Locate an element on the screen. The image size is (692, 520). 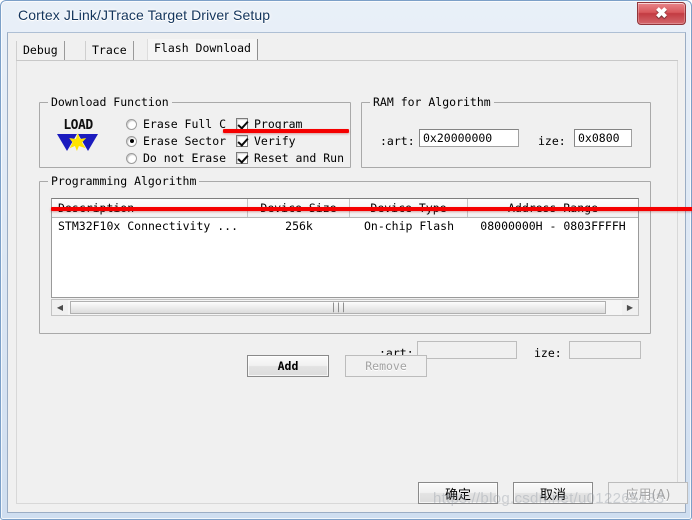
close-button: ✖ is located at coordinates (661, 13).